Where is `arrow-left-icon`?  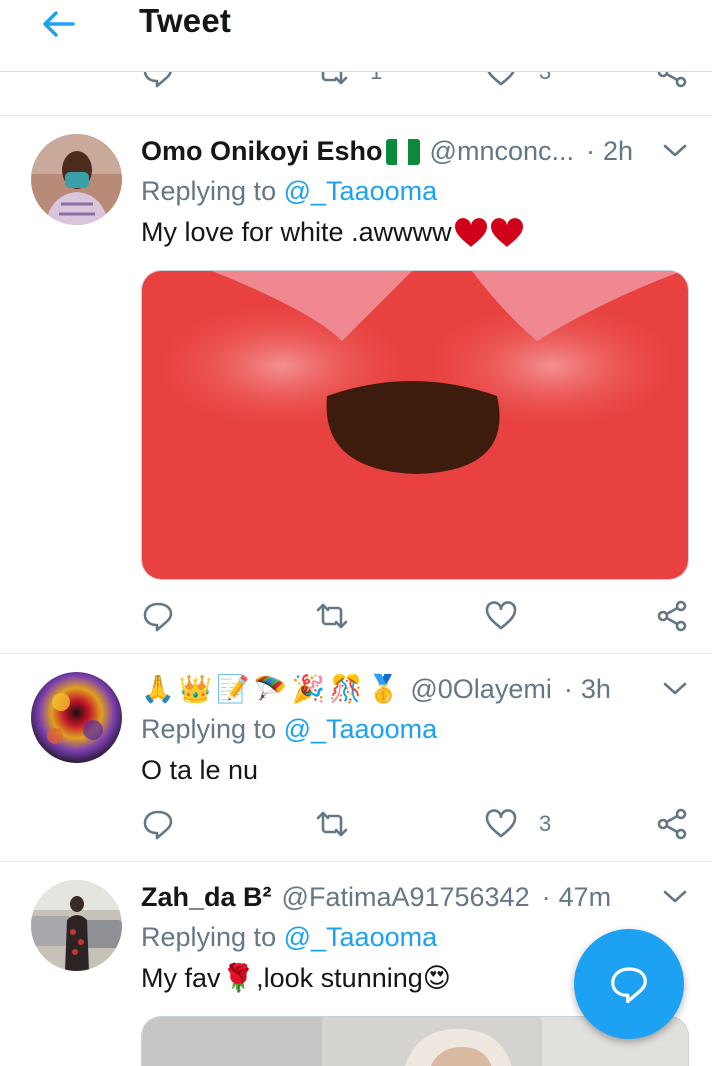
arrow-left-icon is located at coordinates (59, 24).